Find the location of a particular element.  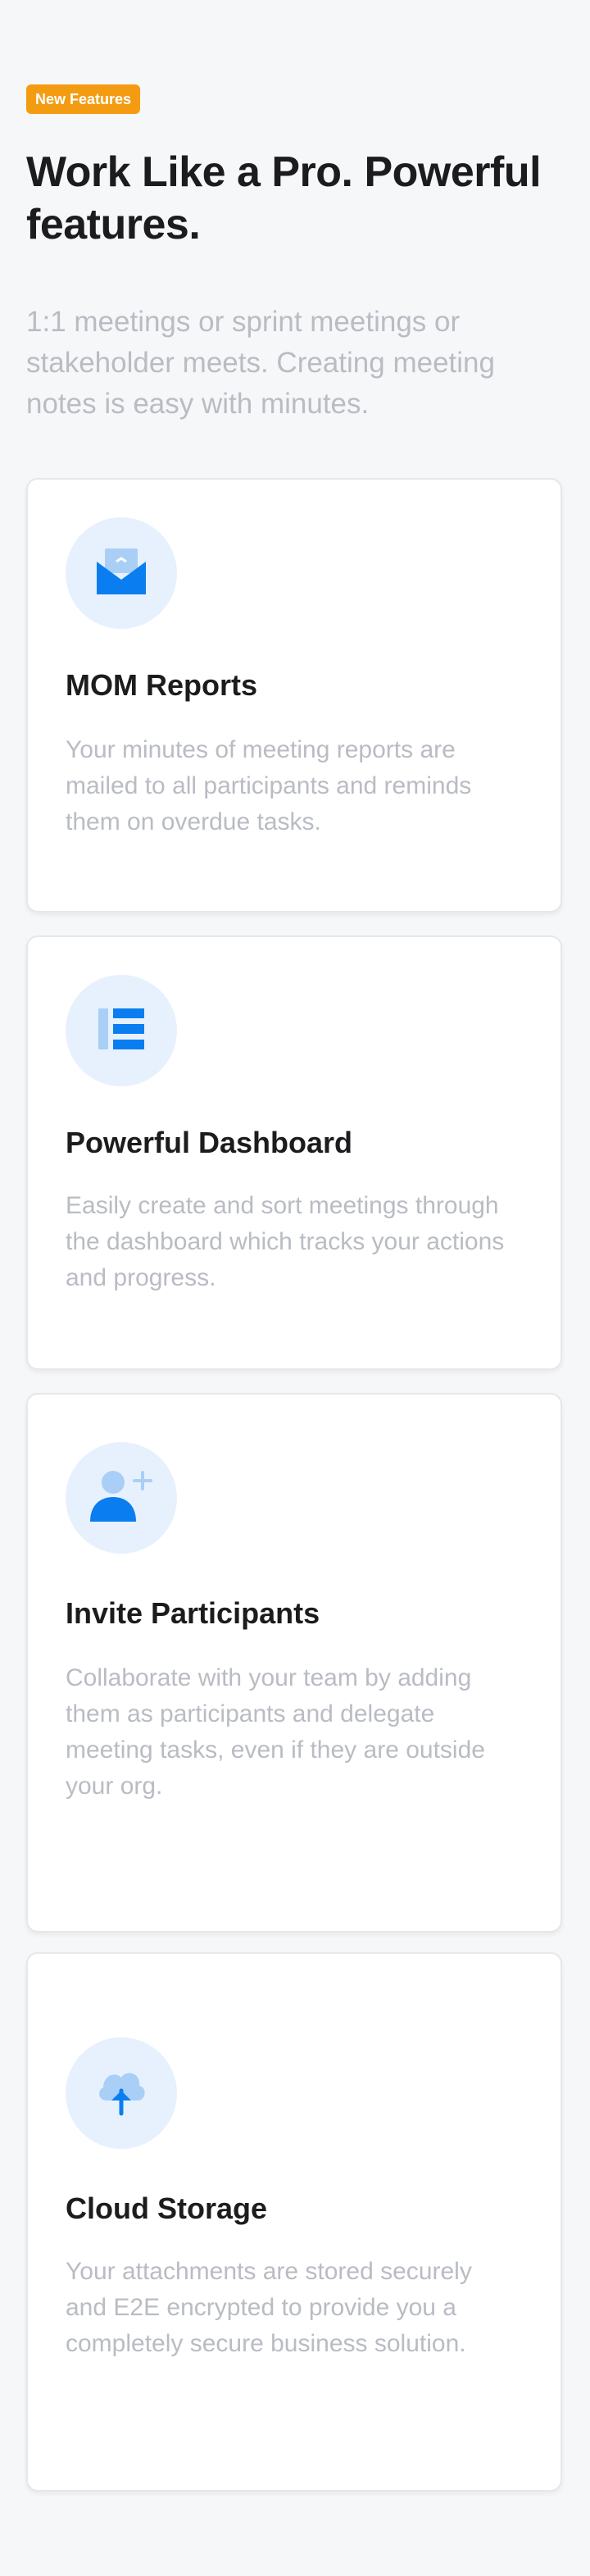

feature-title: Powerful Dashboard is located at coordinates (209, 1142).